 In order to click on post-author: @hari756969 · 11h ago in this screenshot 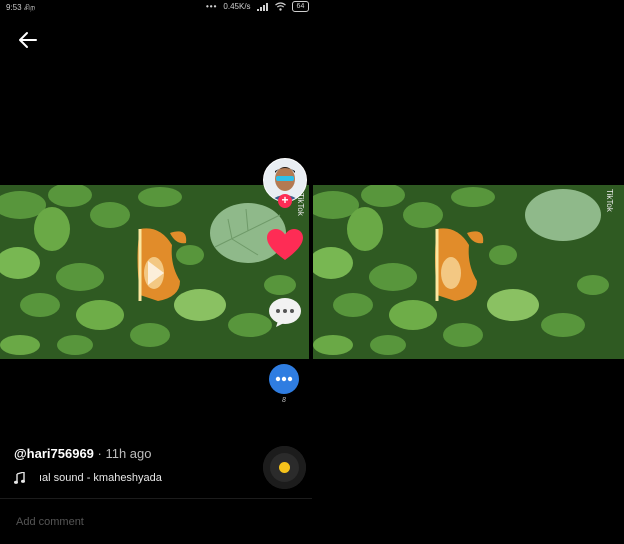, I will do `click(83, 453)`.